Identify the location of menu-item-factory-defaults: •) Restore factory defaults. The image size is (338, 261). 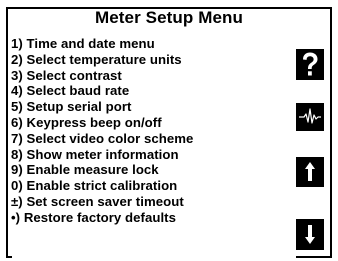
(102, 218).